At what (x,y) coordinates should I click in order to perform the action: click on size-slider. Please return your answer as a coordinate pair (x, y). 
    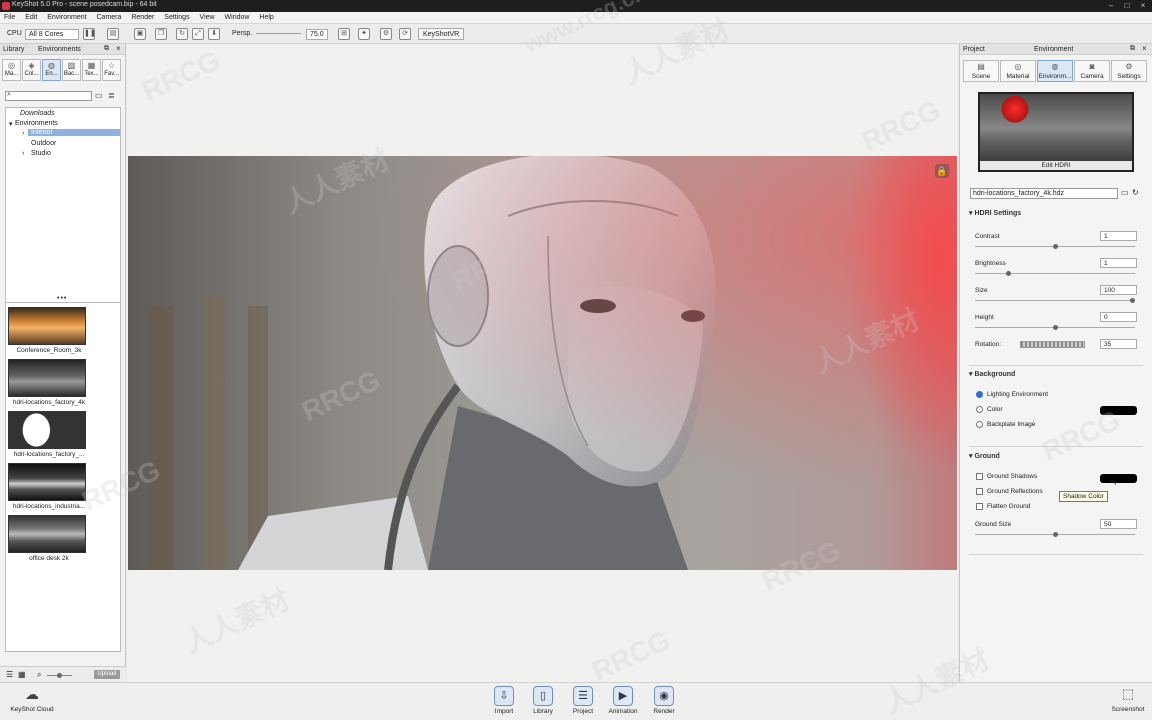
    Looking at the image, I should click on (1055, 300).